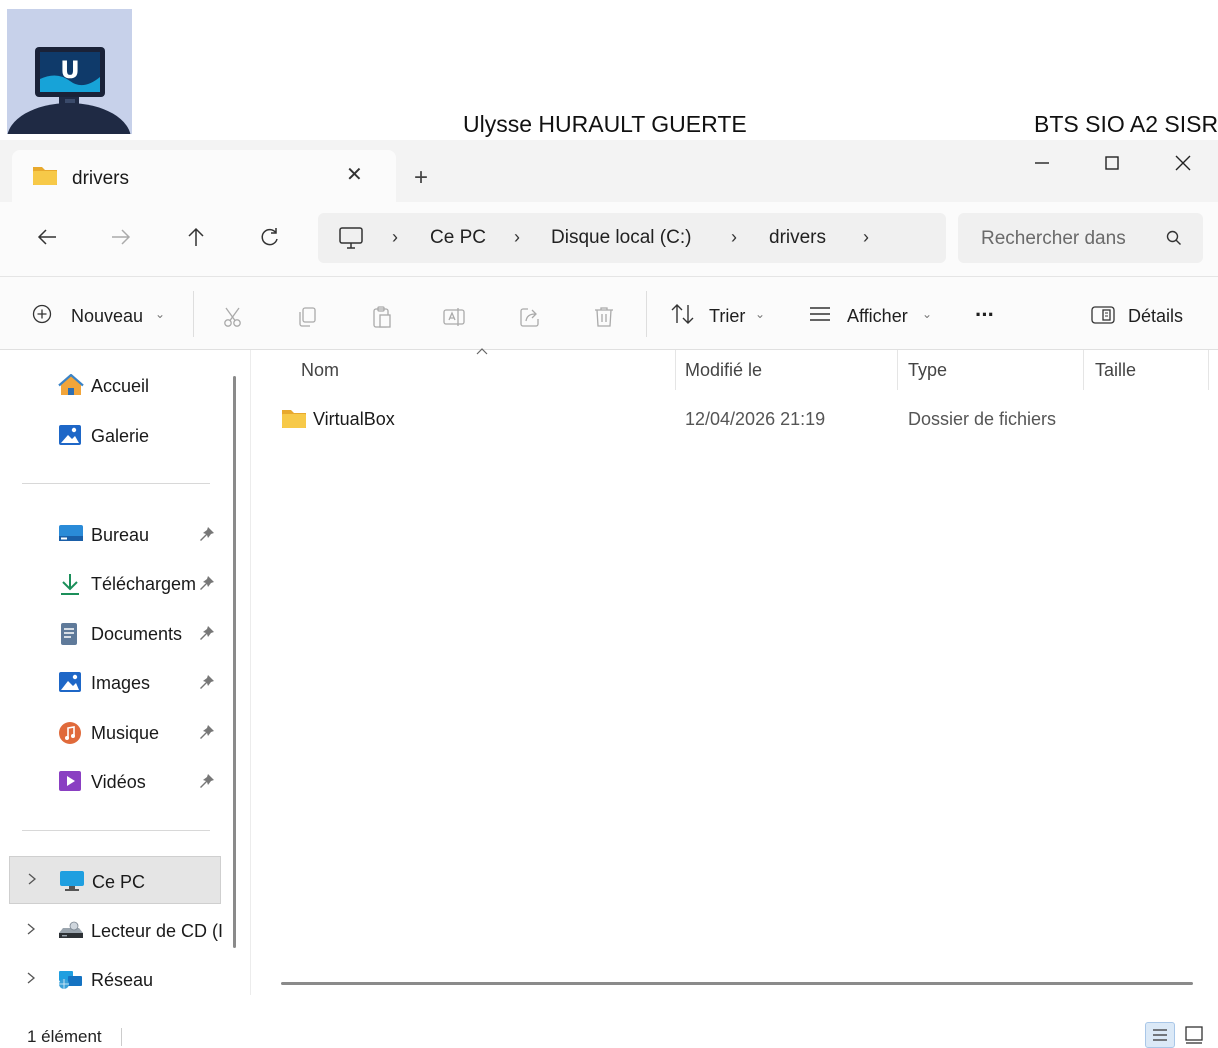 This screenshot has width=1218, height=1048. I want to click on tab-bar: drivers ✕ +, so click(609, 171).